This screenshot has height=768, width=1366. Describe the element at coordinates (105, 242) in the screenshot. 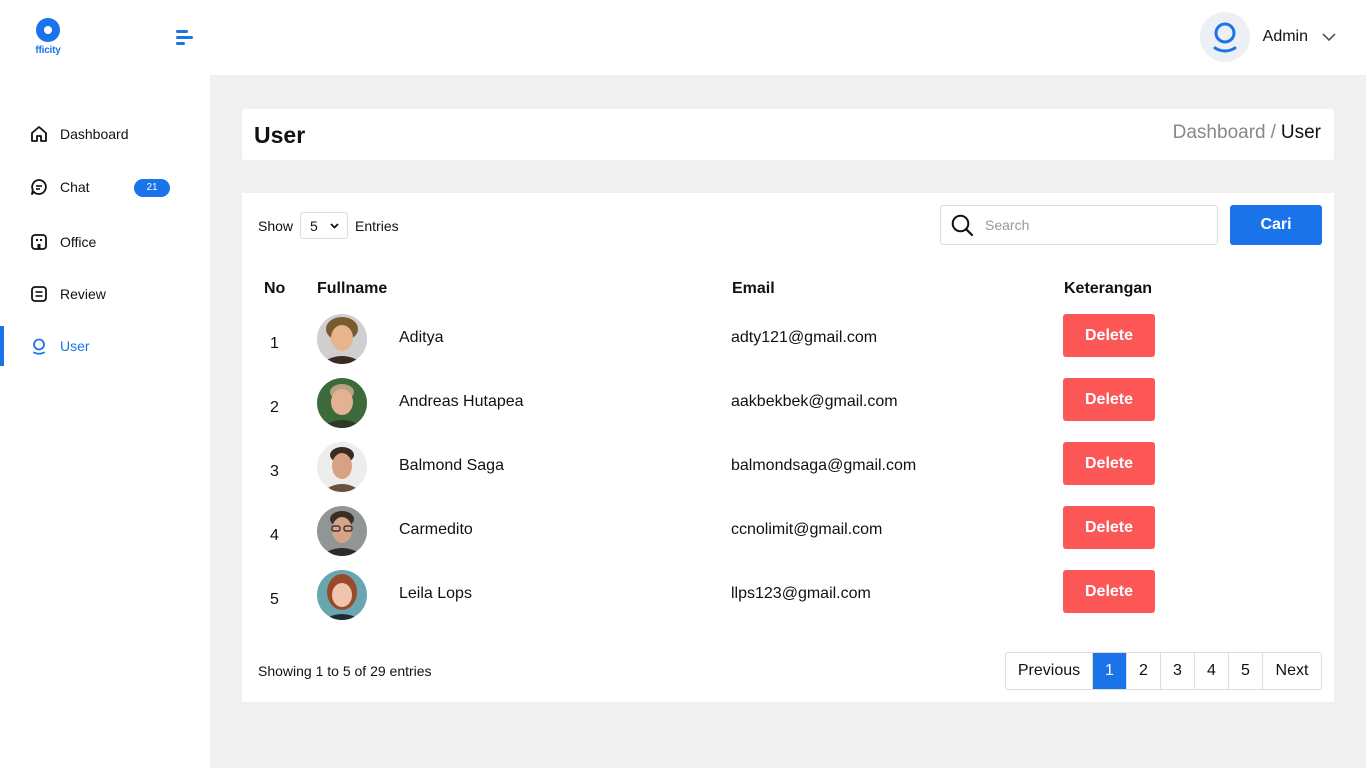

I see `sidebar-item-office: Office` at that location.